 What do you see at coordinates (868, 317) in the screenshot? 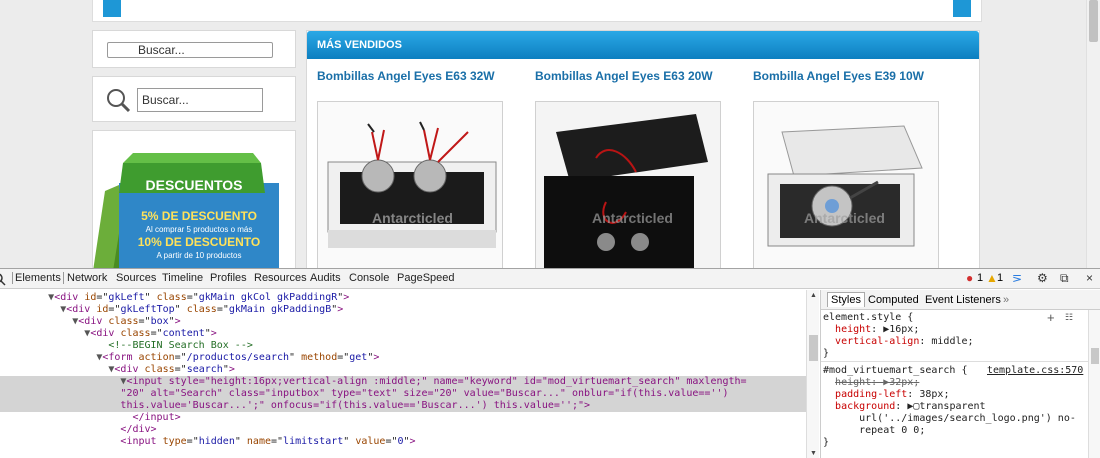
I see `element-style-selector: element.style {` at bounding box center [868, 317].